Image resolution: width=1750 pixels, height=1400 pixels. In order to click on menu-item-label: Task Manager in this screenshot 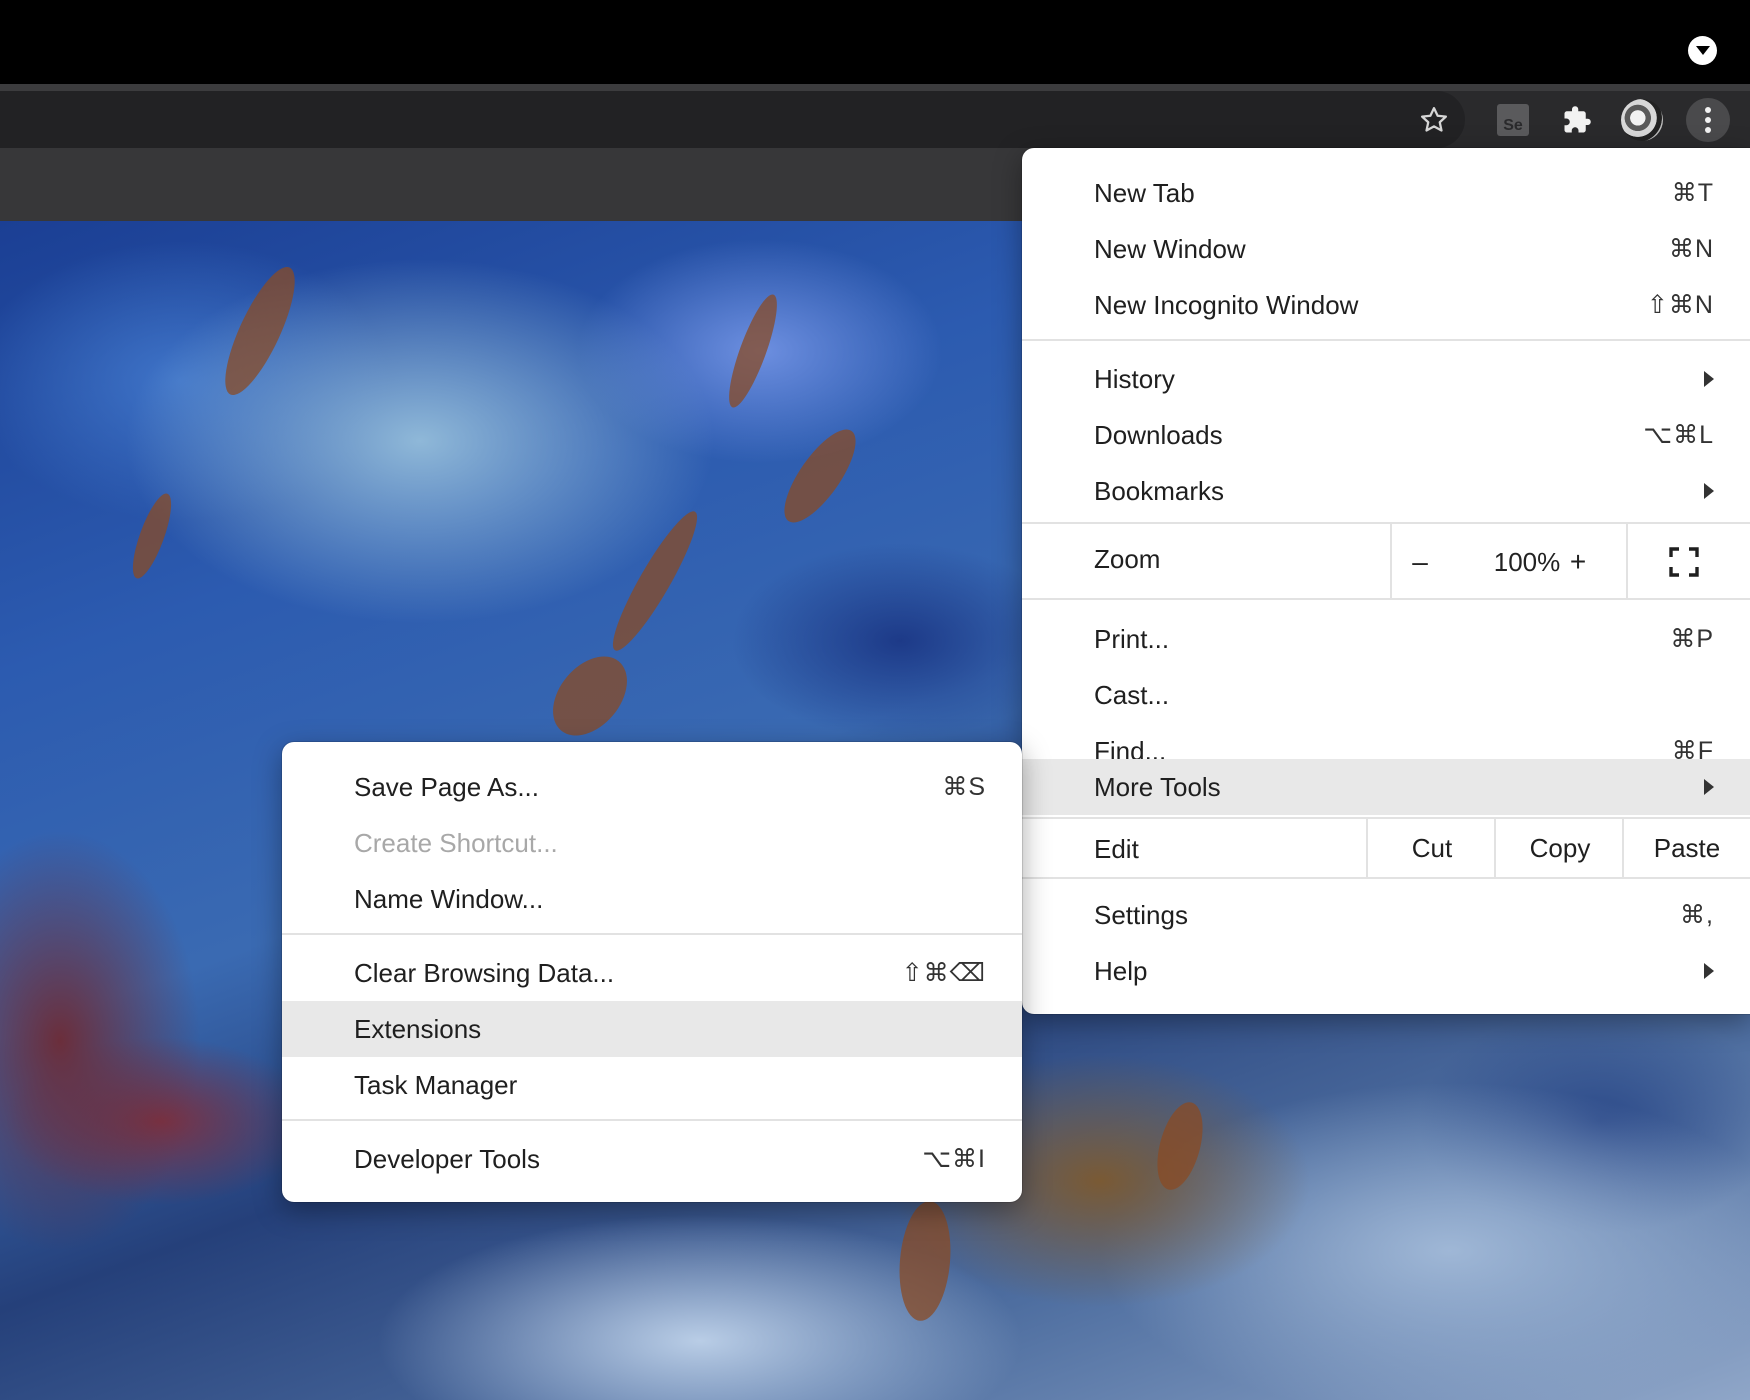, I will do `click(436, 1084)`.